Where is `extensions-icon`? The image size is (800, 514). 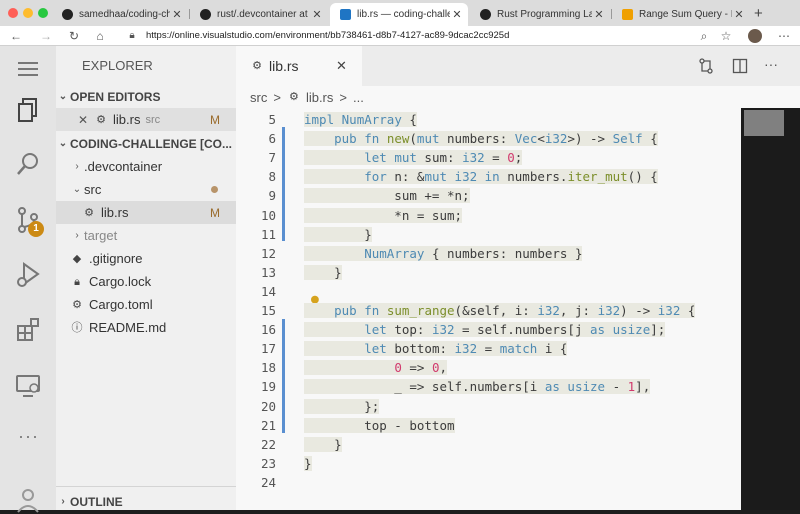 extensions-icon is located at coordinates (28, 330).